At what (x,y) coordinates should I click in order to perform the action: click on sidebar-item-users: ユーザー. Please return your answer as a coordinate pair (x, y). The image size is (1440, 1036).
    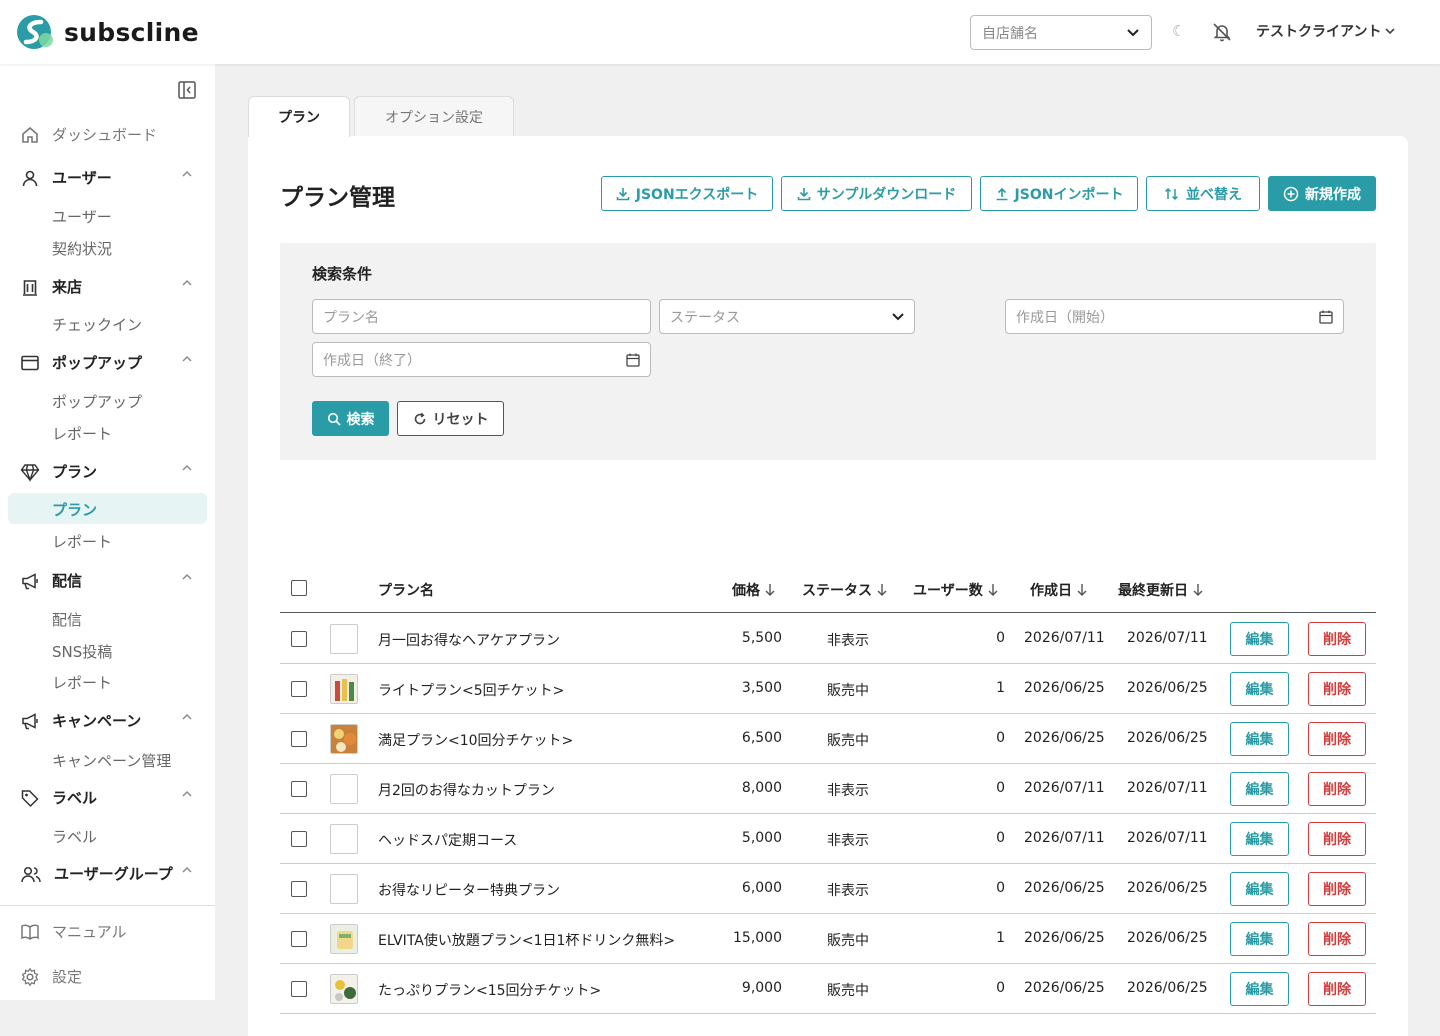
    Looking at the image, I should click on (106, 177).